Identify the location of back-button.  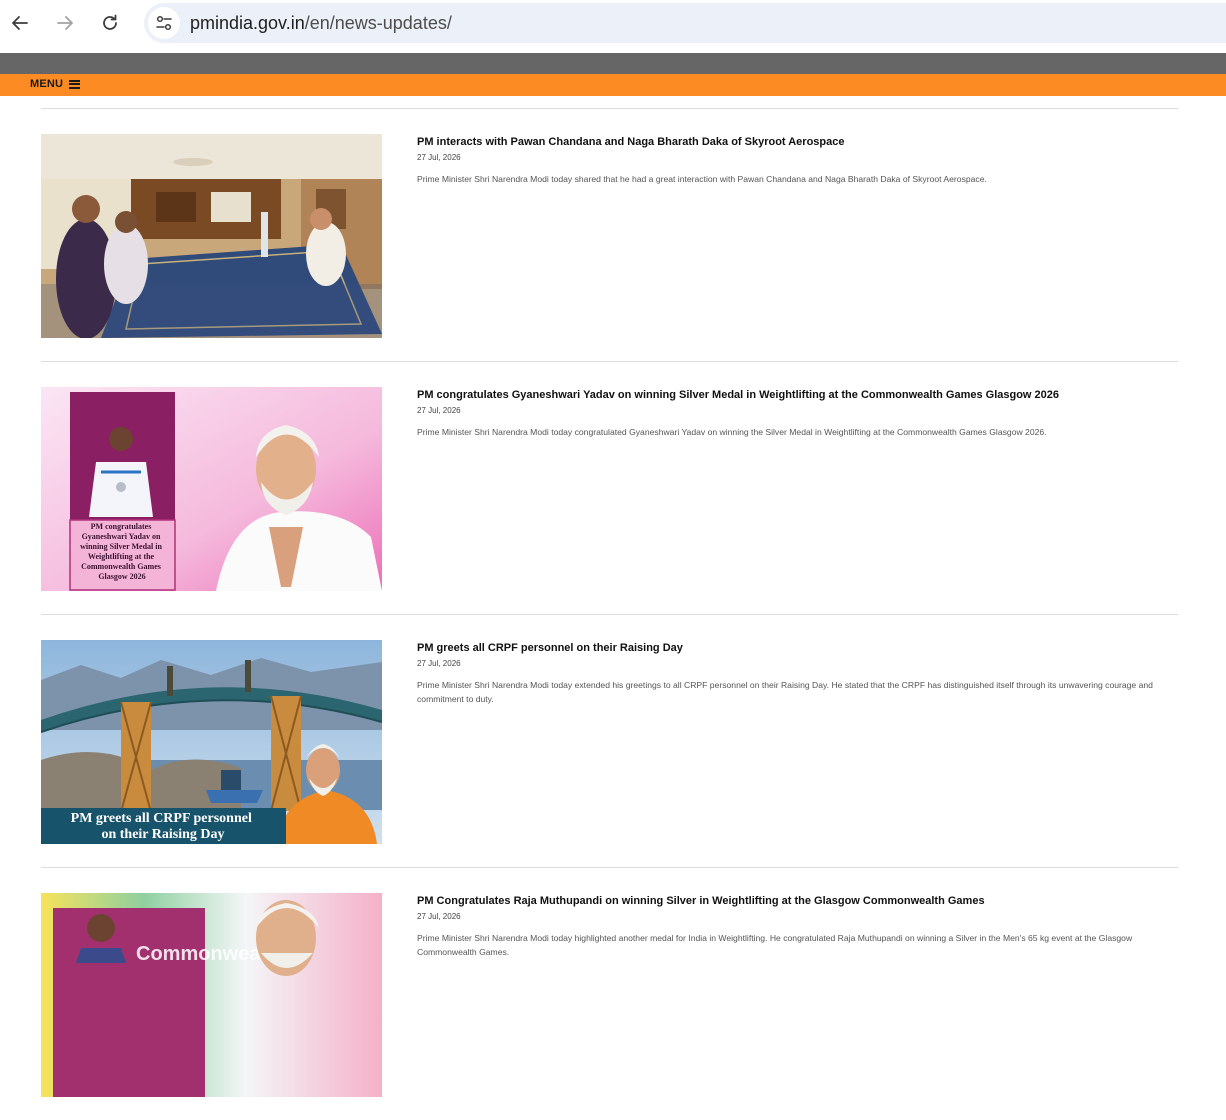
(20, 23).